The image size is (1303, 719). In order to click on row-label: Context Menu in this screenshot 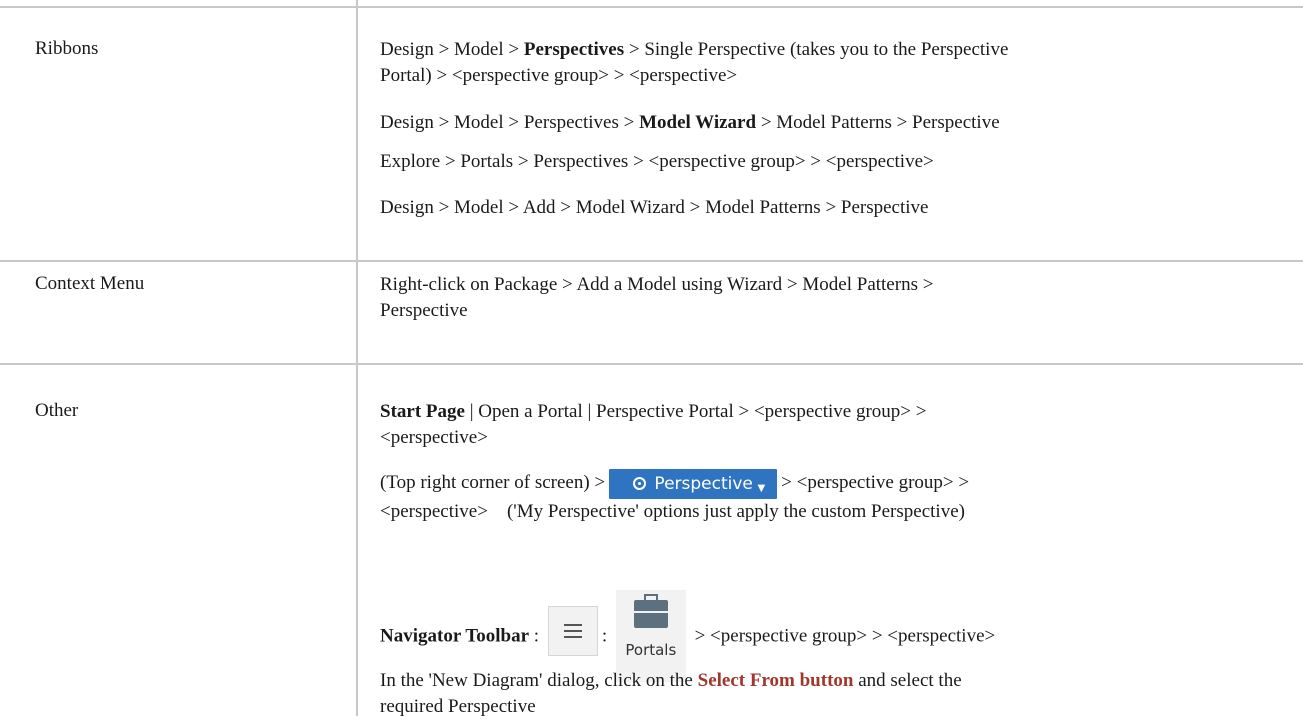, I will do `click(90, 283)`.